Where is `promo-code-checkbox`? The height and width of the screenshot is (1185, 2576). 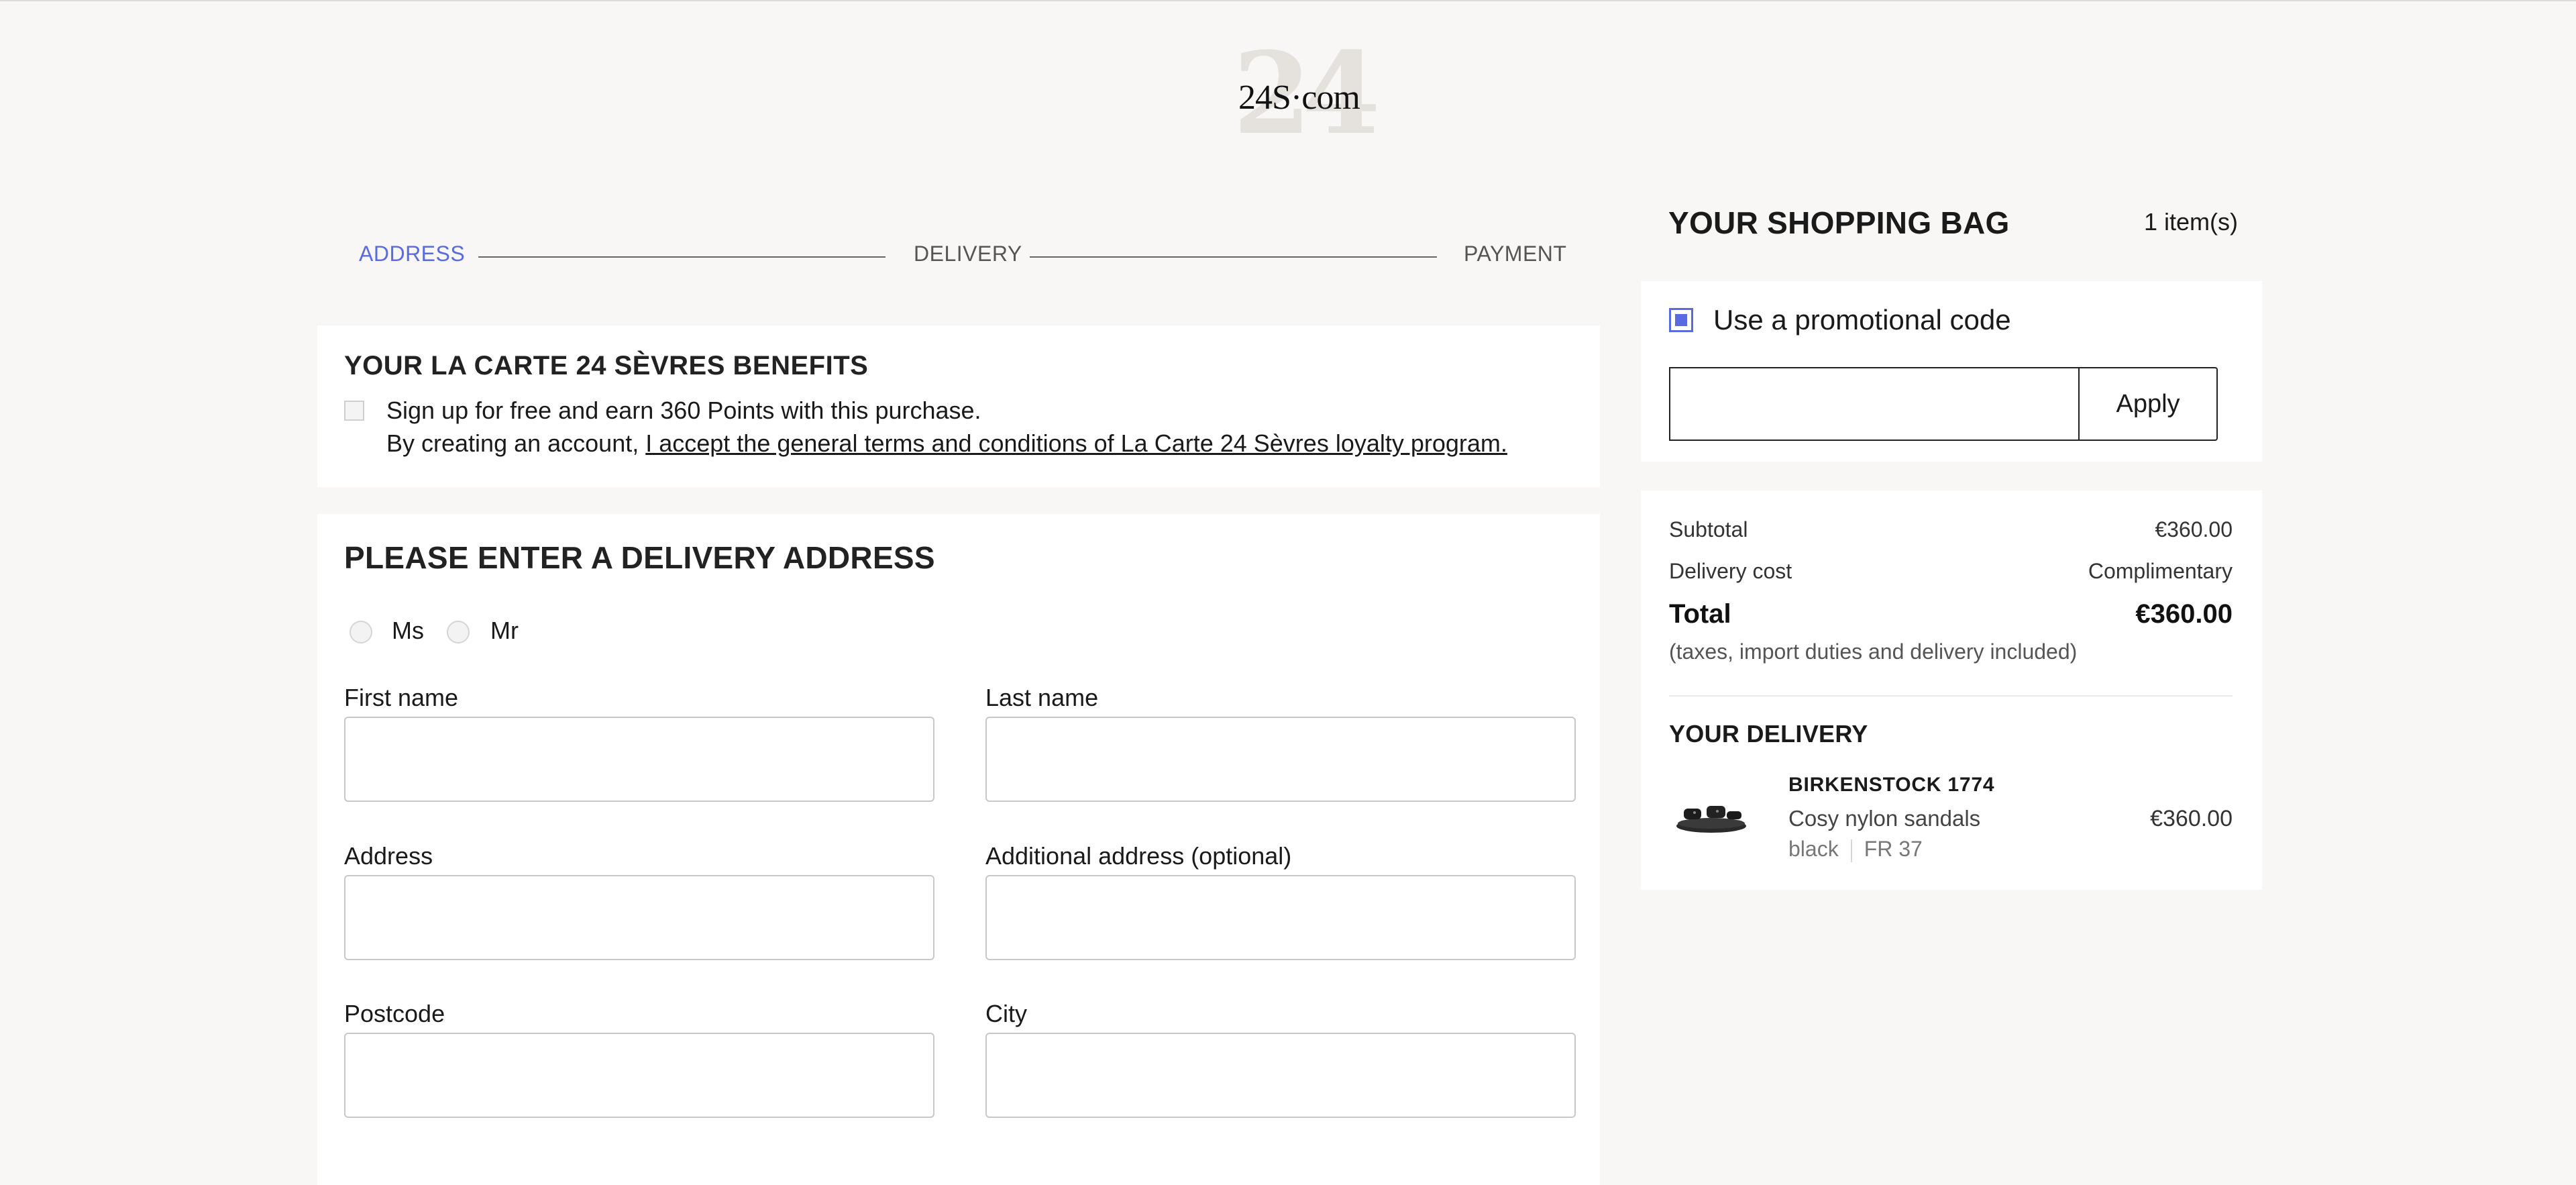
promo-code-checkbox is located at coordinates (1681, 320).